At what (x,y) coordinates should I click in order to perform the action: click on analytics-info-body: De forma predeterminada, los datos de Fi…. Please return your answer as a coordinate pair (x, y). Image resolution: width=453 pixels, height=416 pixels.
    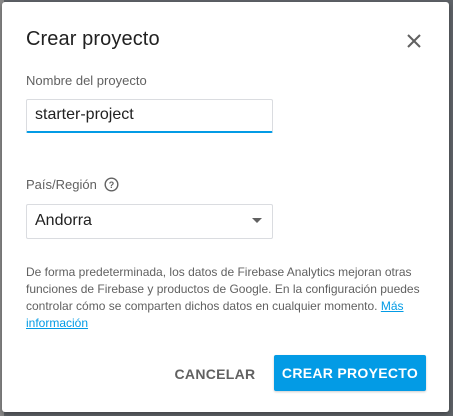
    Looking at the image, I should click on (223, 289).